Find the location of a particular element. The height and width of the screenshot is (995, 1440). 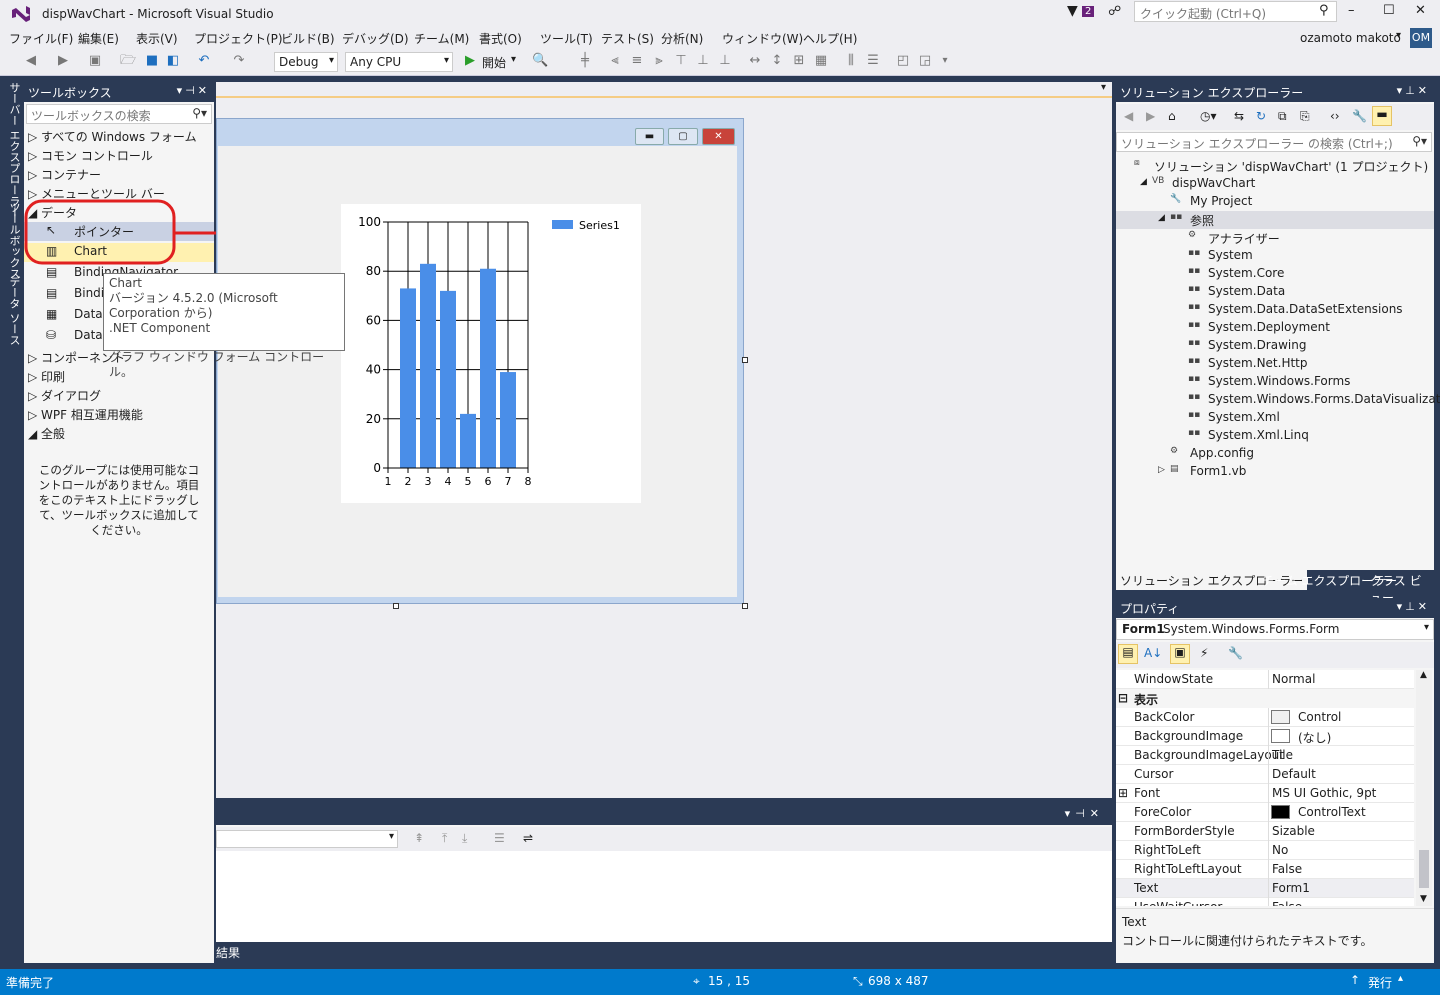

tree-item: ⚙ アナライザー is located at coordinates (1275, 238).